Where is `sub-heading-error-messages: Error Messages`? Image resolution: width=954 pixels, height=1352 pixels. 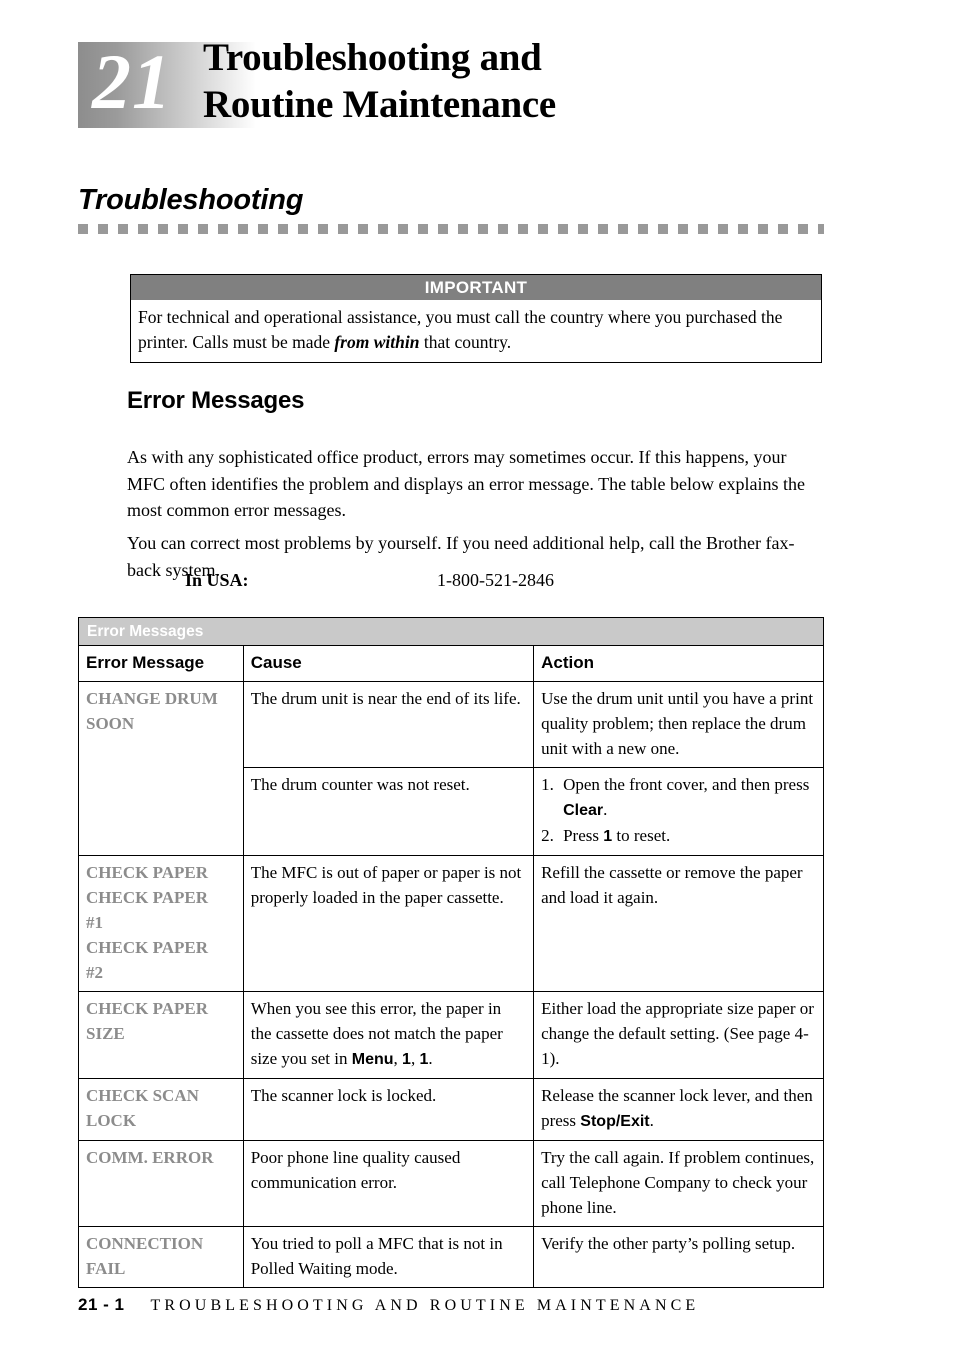 sub-heading-error-messages: Error Messages is located at coordinates (216, 400).